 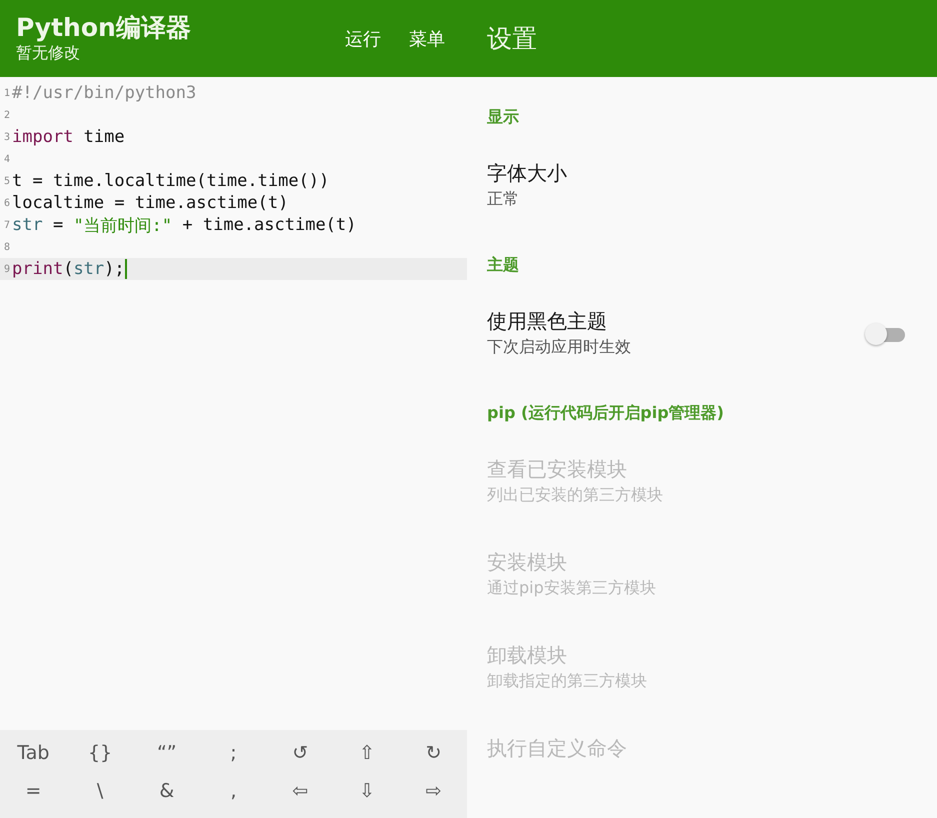 I want to click on line-number: 8, so click(x=6, y=247).